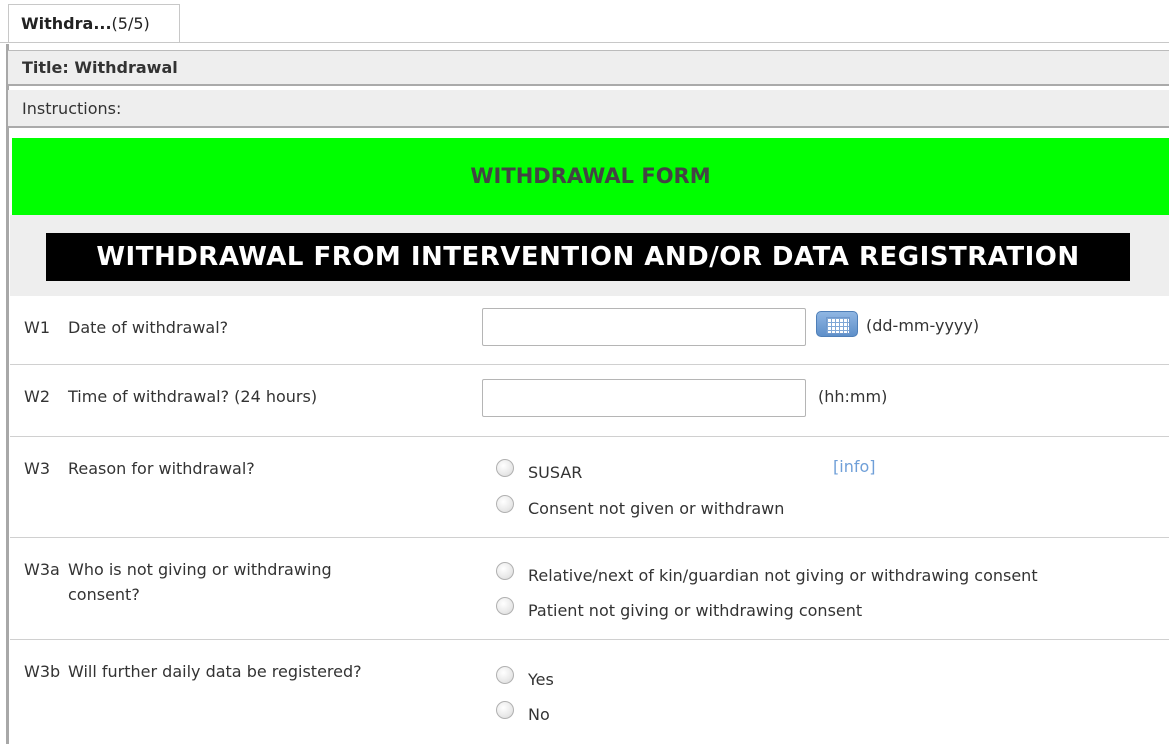 The width and height of the screenshot is (1169, 744). I want to click on question-number: W3a, so click(42, 569).